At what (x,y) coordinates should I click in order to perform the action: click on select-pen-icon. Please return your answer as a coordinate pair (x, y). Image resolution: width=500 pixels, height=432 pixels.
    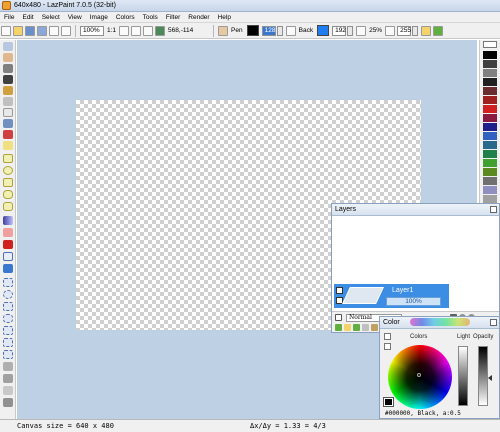
    Looking at the image, I should click on (8, 342).